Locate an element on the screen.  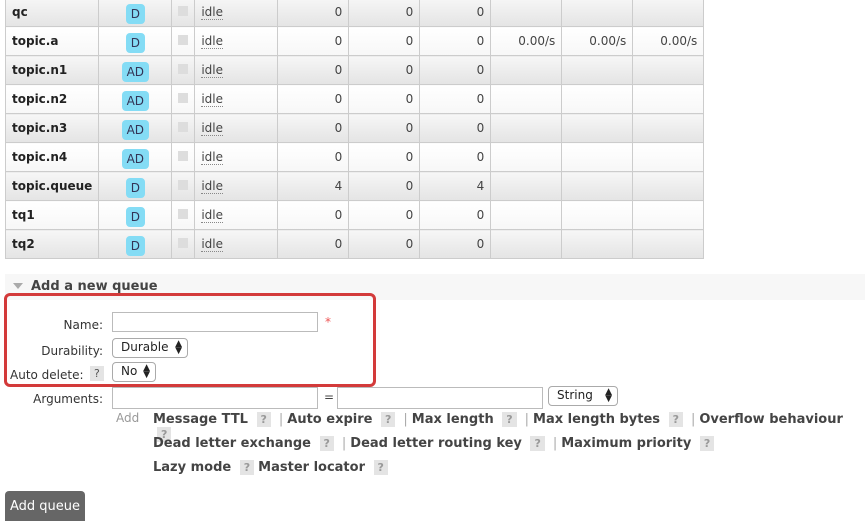
messages-total: 4 is located at coordinates (480, 186).